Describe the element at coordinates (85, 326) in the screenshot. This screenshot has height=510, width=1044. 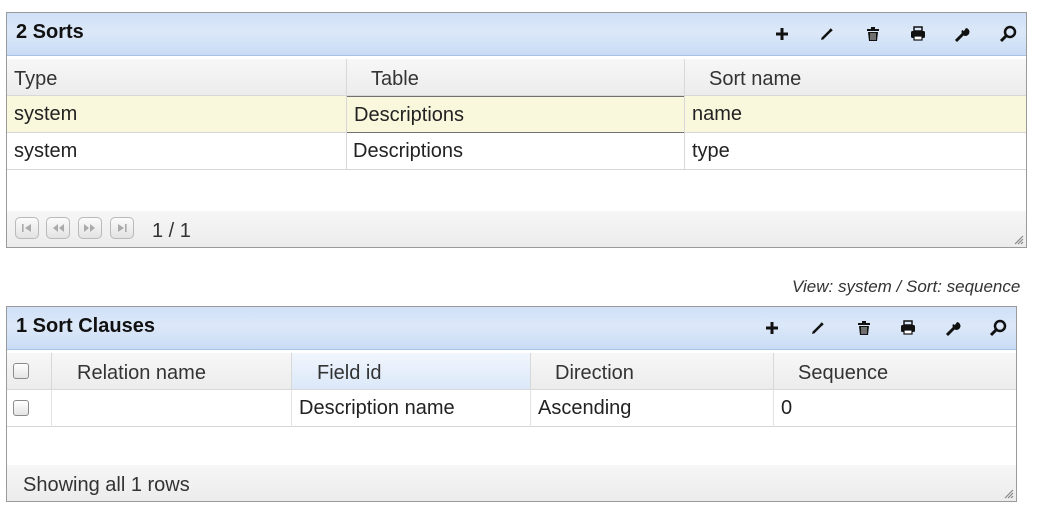
I see `clauses-title: 1 Sort Clauses` at that location.